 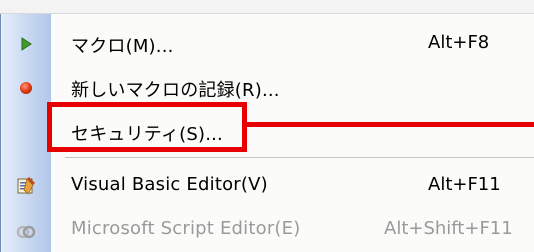 I want to click on record-icon, so click(x=26, y=88).